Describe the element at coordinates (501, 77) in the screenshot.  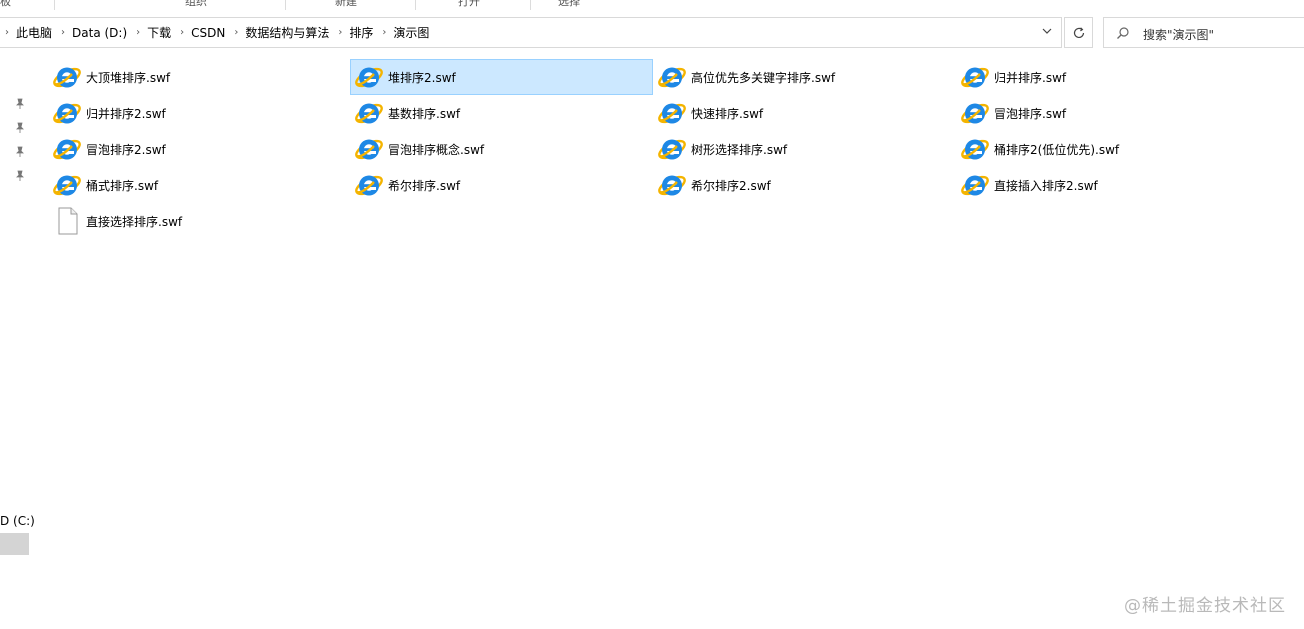
I see `file-item: 堆排序2.swf` at that location.